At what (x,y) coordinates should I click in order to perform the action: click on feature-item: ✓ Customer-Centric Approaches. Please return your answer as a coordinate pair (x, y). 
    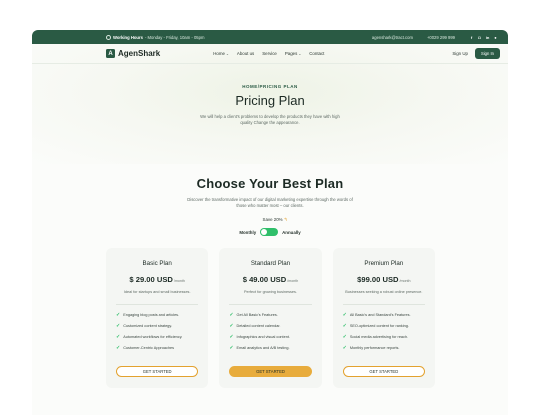
    Looking at the image, I should click on (145, 347).